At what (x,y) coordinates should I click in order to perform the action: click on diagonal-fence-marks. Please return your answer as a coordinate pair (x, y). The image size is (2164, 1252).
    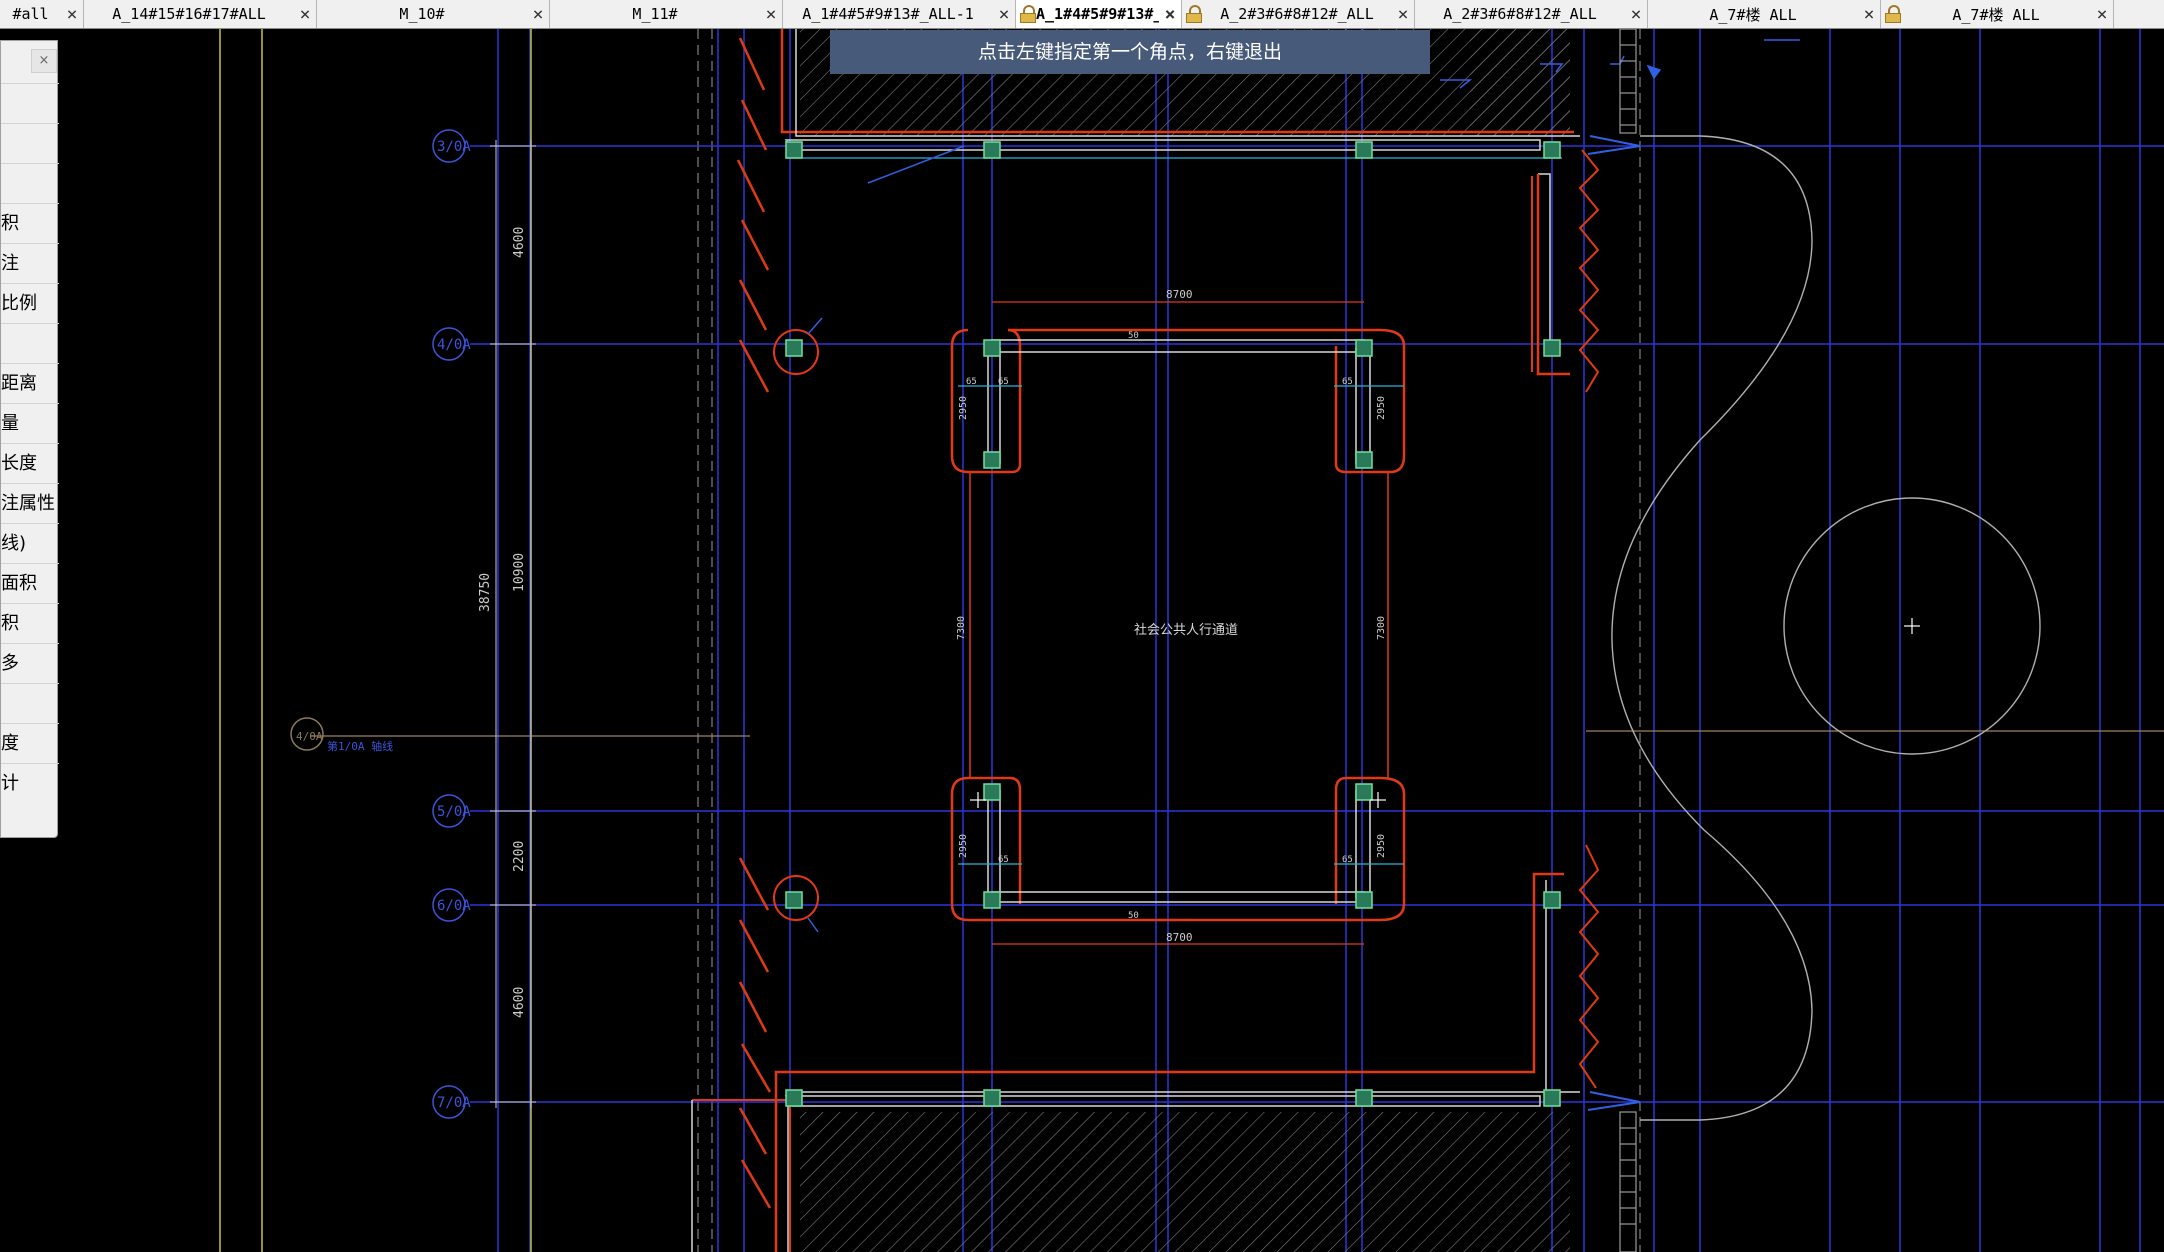
    Looking at the image, I should click on (754, 623).